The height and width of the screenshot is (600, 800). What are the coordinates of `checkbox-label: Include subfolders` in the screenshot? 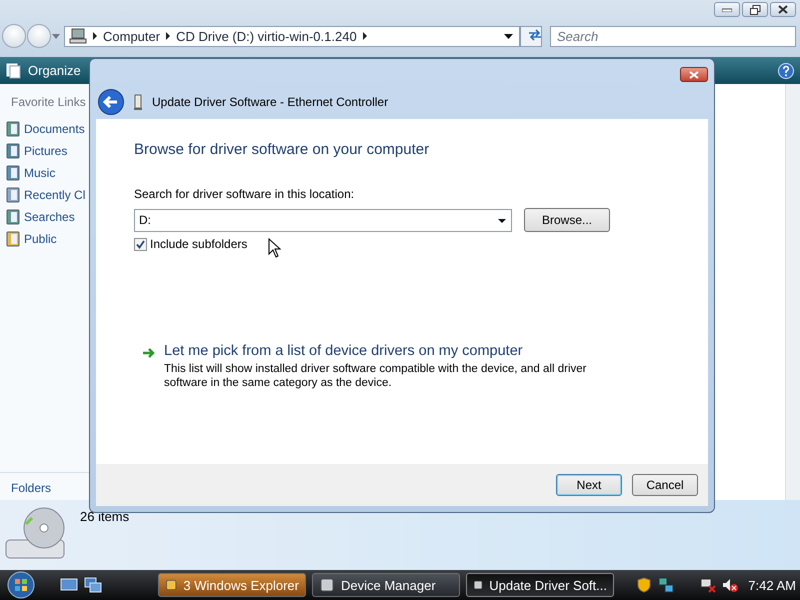 It's located at (199, 244).